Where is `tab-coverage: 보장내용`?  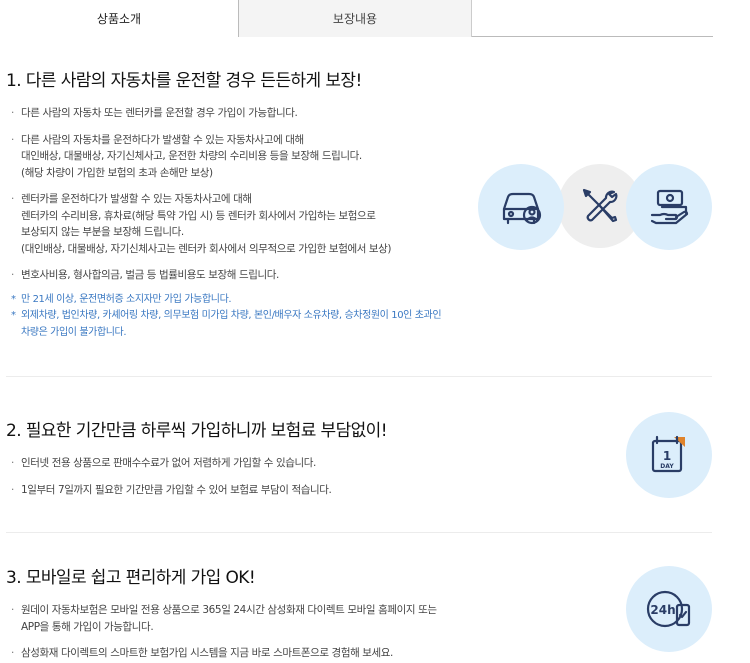
tab-coverage: 보장내용 is located at coordinates (355, 18).